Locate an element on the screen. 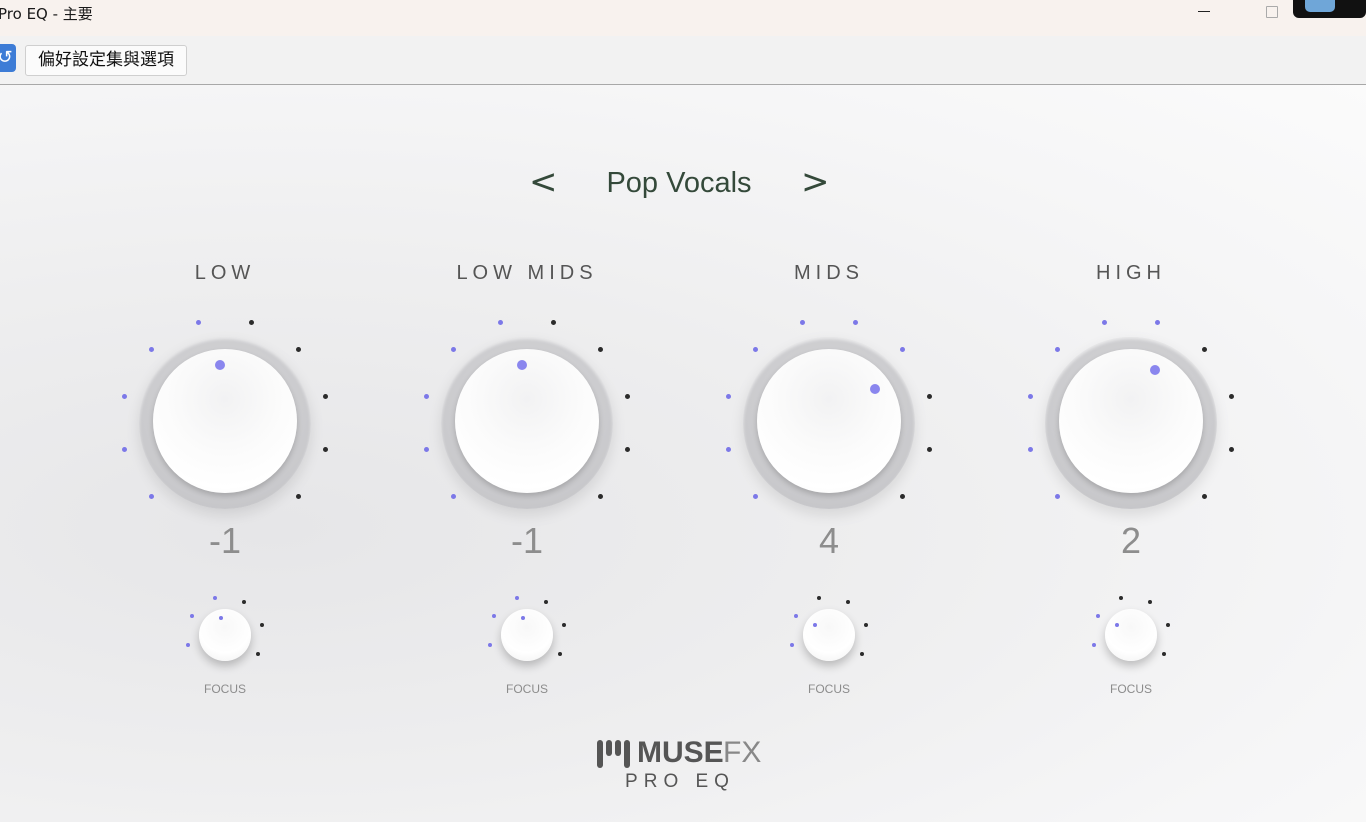 This screenshot has width=1366, height=822. logo-brand-bold: MUSE is located at coordinates (680, 752).